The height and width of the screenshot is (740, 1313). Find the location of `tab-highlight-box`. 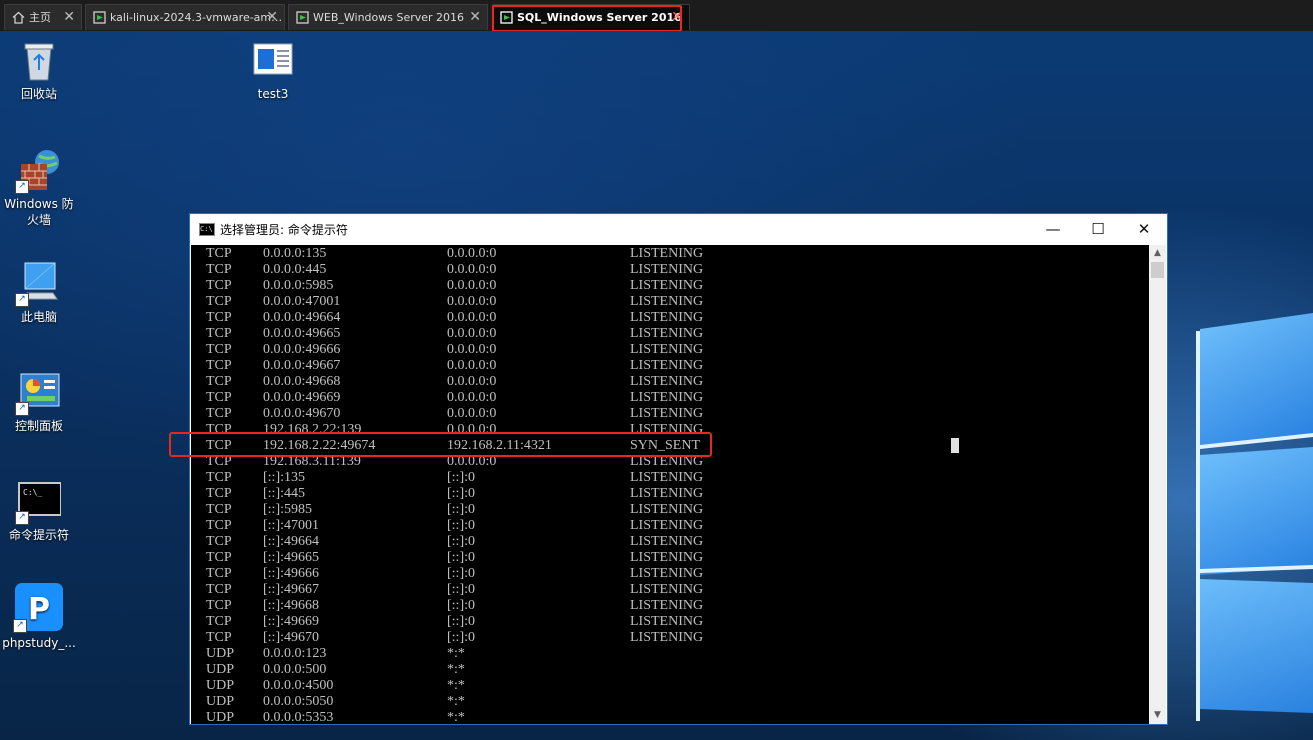

tab-highlight-box is located at coordinates (587, 18).